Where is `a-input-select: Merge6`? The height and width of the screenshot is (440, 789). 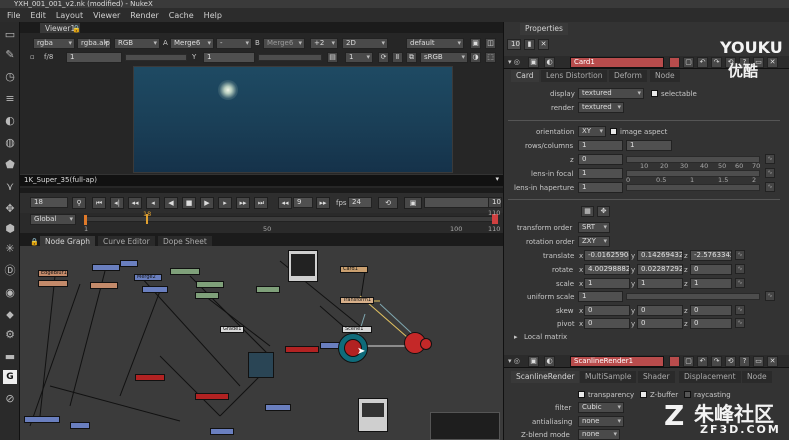
a-input-select: Merge6 is located at coordinates (192, 43).